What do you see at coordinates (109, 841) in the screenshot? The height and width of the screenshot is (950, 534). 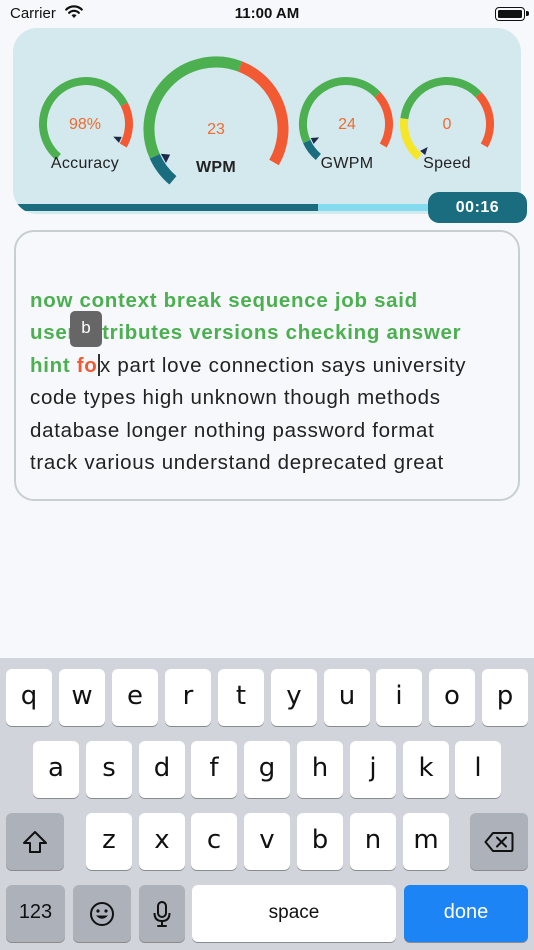 I see `key-z: z` at bounding box center [109, 841].